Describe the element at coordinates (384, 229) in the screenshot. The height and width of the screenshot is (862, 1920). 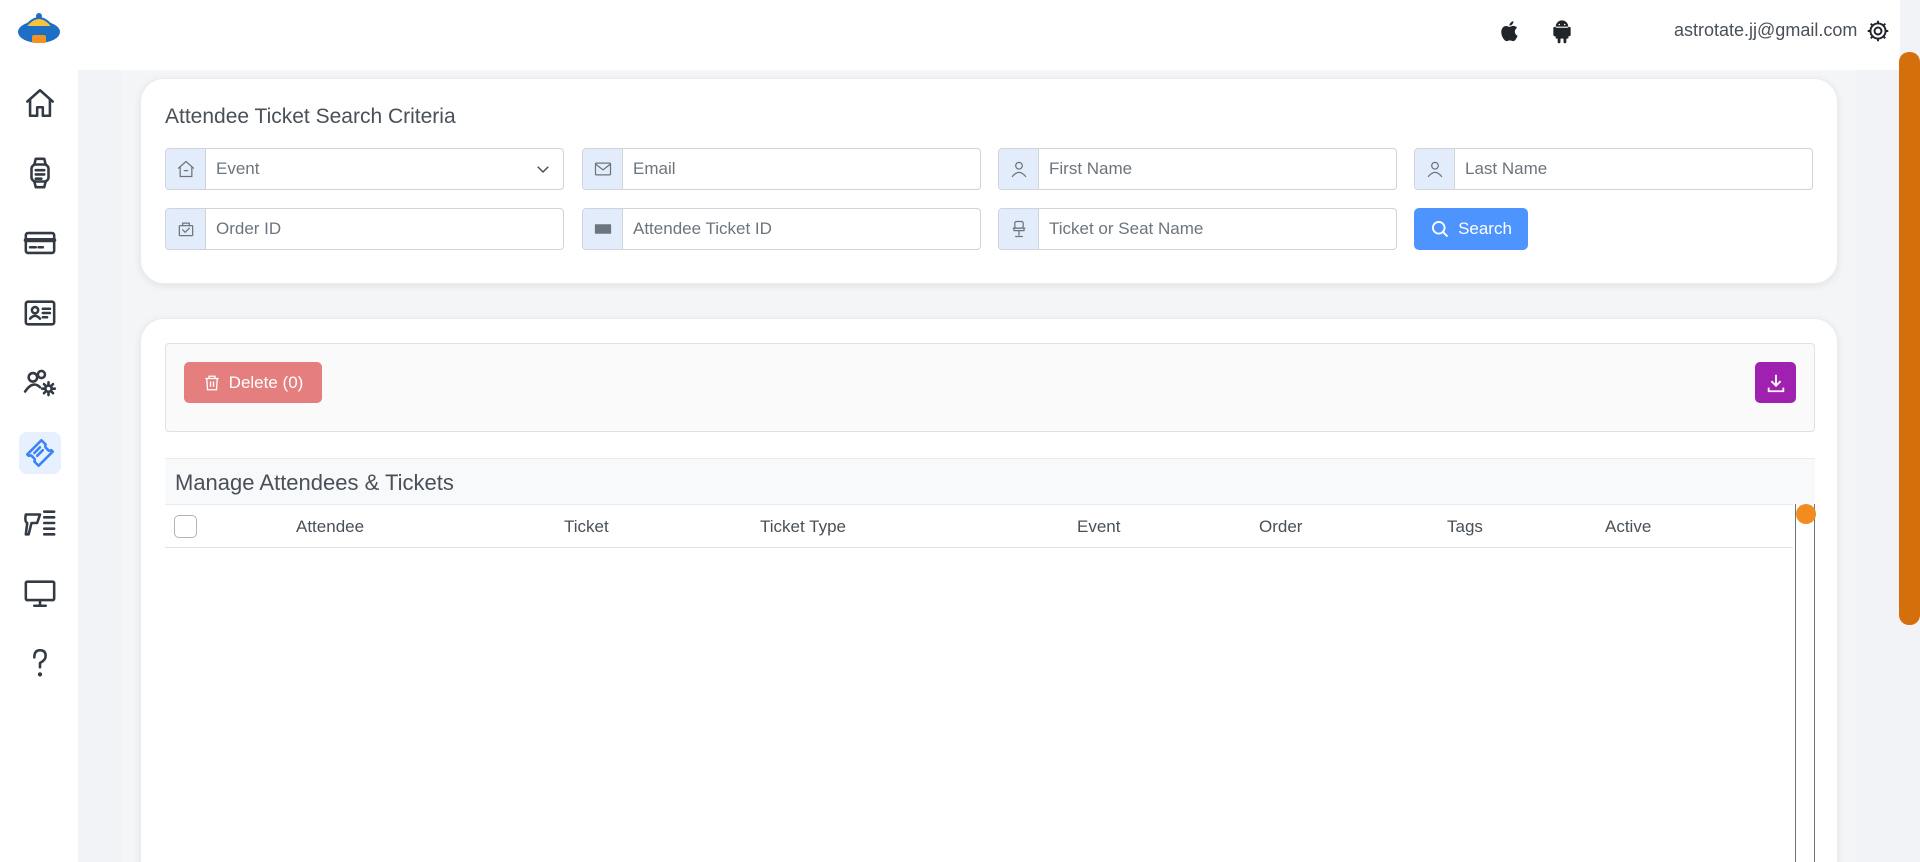
I see `order-id-input` at that location.